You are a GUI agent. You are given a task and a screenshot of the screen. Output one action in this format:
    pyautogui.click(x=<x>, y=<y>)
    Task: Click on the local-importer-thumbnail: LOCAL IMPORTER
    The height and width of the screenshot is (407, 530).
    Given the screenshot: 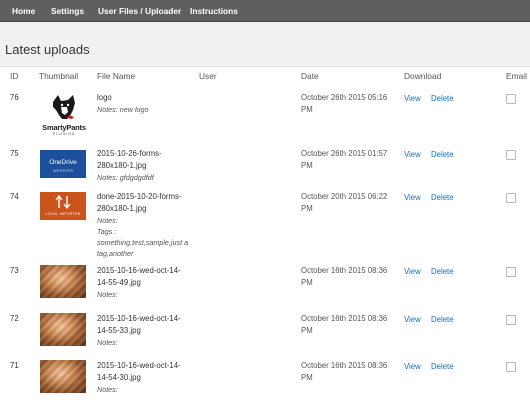 What is the action you would take?
    pyautogui.click(x=63, y=206)
    